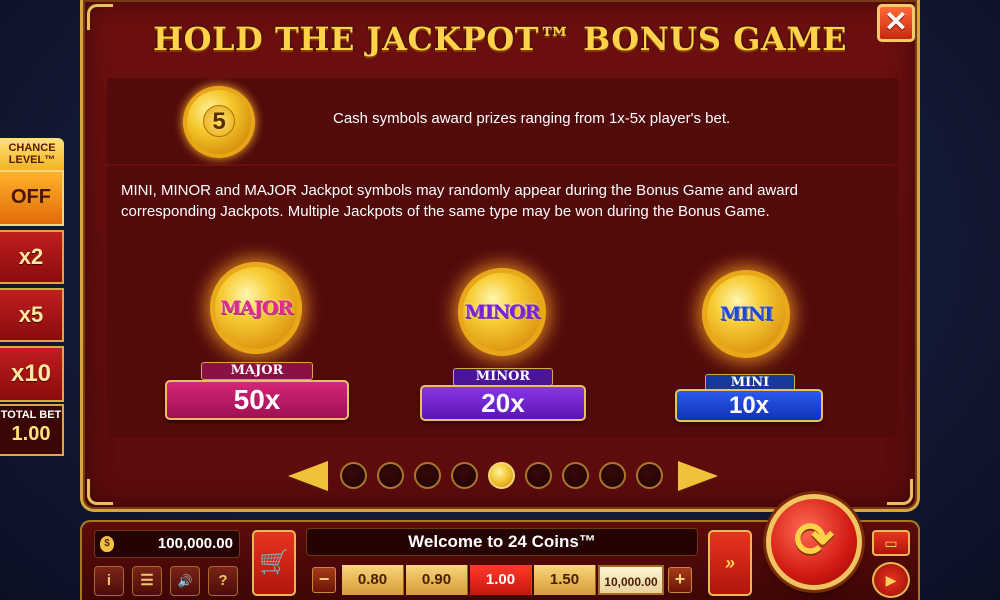  I want to click on turbo-icon: », so click(729, 563).